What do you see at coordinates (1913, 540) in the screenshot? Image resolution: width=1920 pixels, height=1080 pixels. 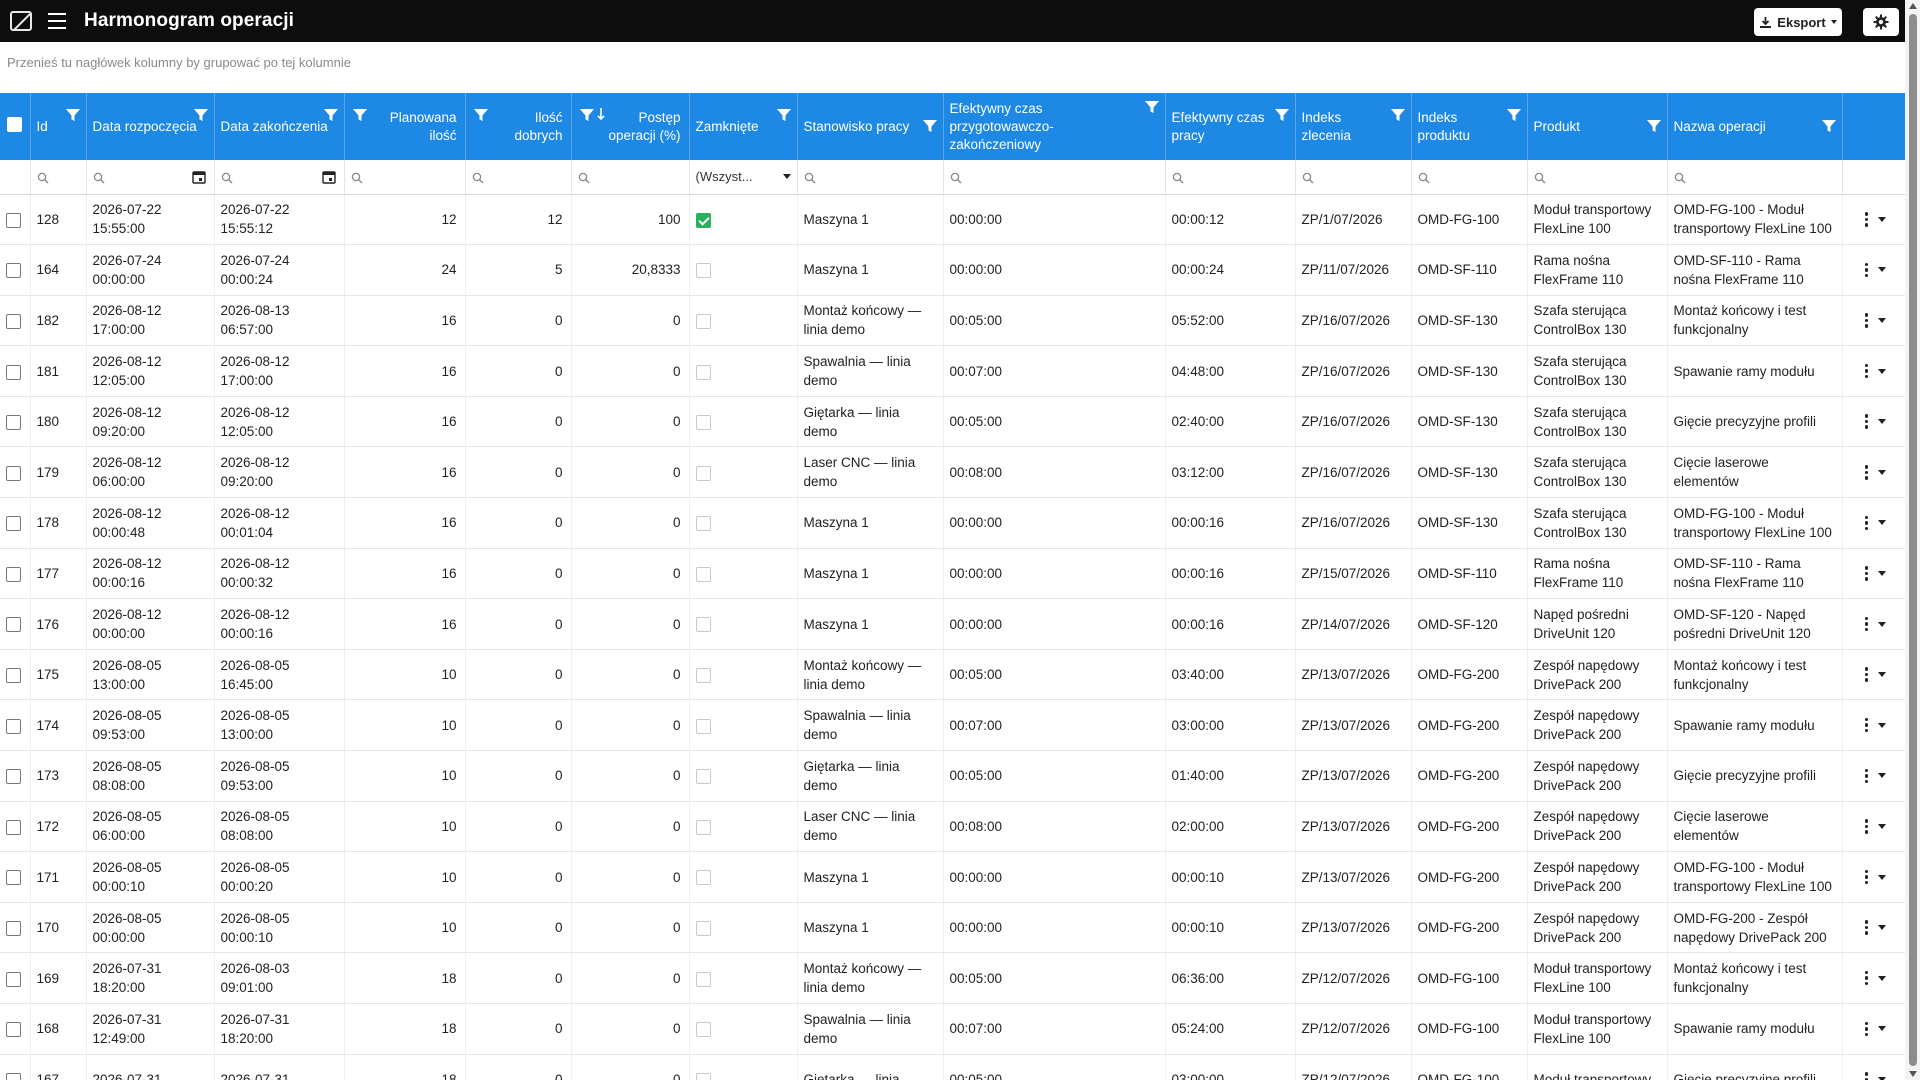 I see `scroll-thumb` at bounding box center [1913, 540].